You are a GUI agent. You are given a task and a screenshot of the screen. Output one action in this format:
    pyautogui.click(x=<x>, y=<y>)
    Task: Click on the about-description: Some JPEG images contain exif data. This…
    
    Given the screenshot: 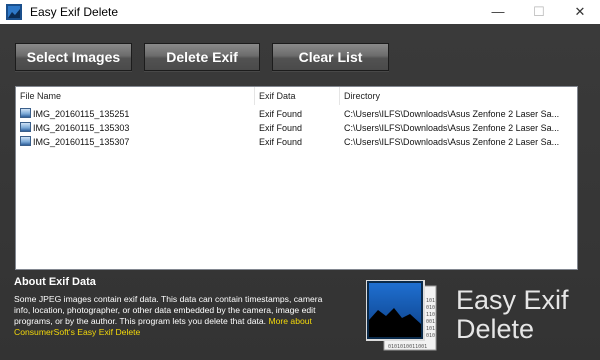 What is the action you would take?
    pyautogui.click(x=169, y=316)
    